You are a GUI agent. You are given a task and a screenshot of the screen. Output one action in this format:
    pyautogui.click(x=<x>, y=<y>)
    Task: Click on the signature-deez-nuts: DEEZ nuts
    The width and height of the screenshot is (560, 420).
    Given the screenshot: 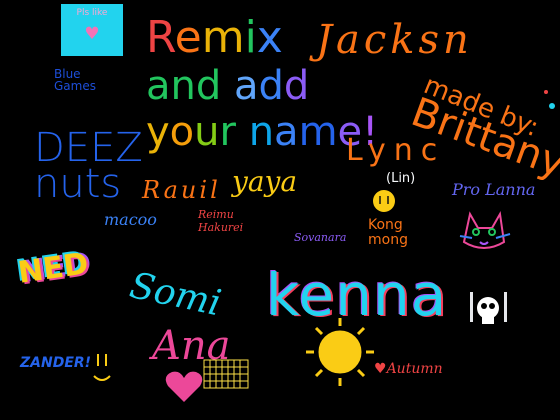 What is the action you would take?
    pyautogui.click(x=88, y=166)
    